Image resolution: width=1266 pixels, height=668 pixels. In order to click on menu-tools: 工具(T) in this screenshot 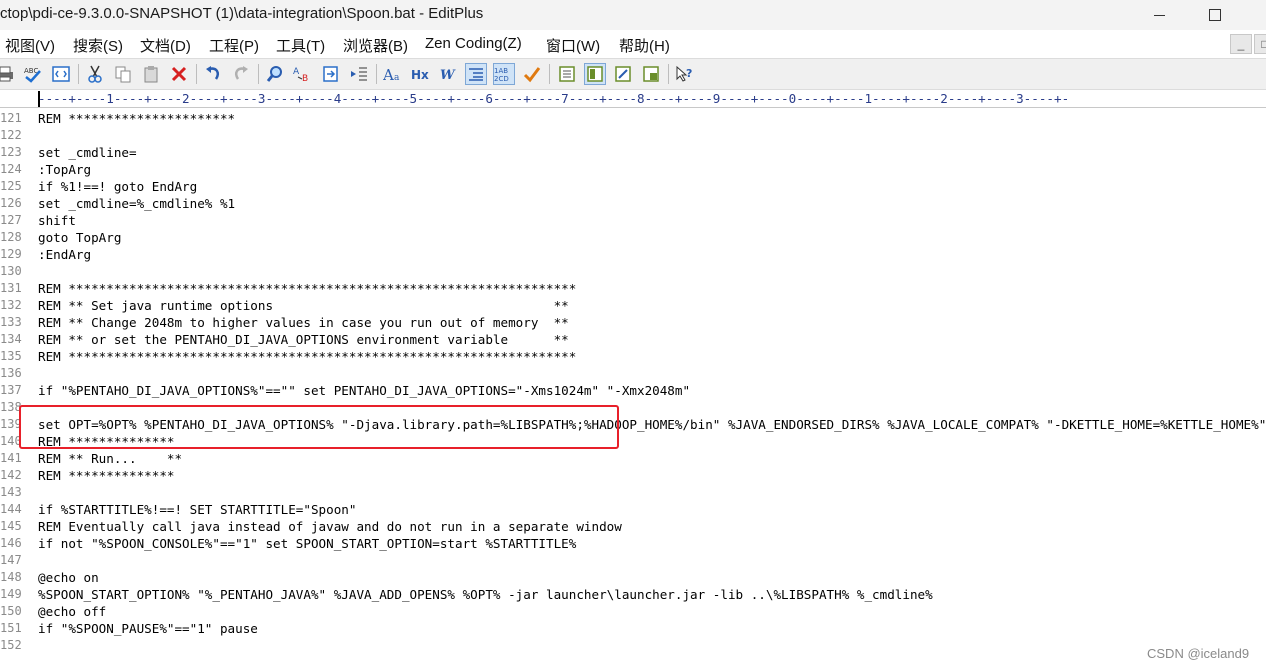, I will do `click(300, 45)`.